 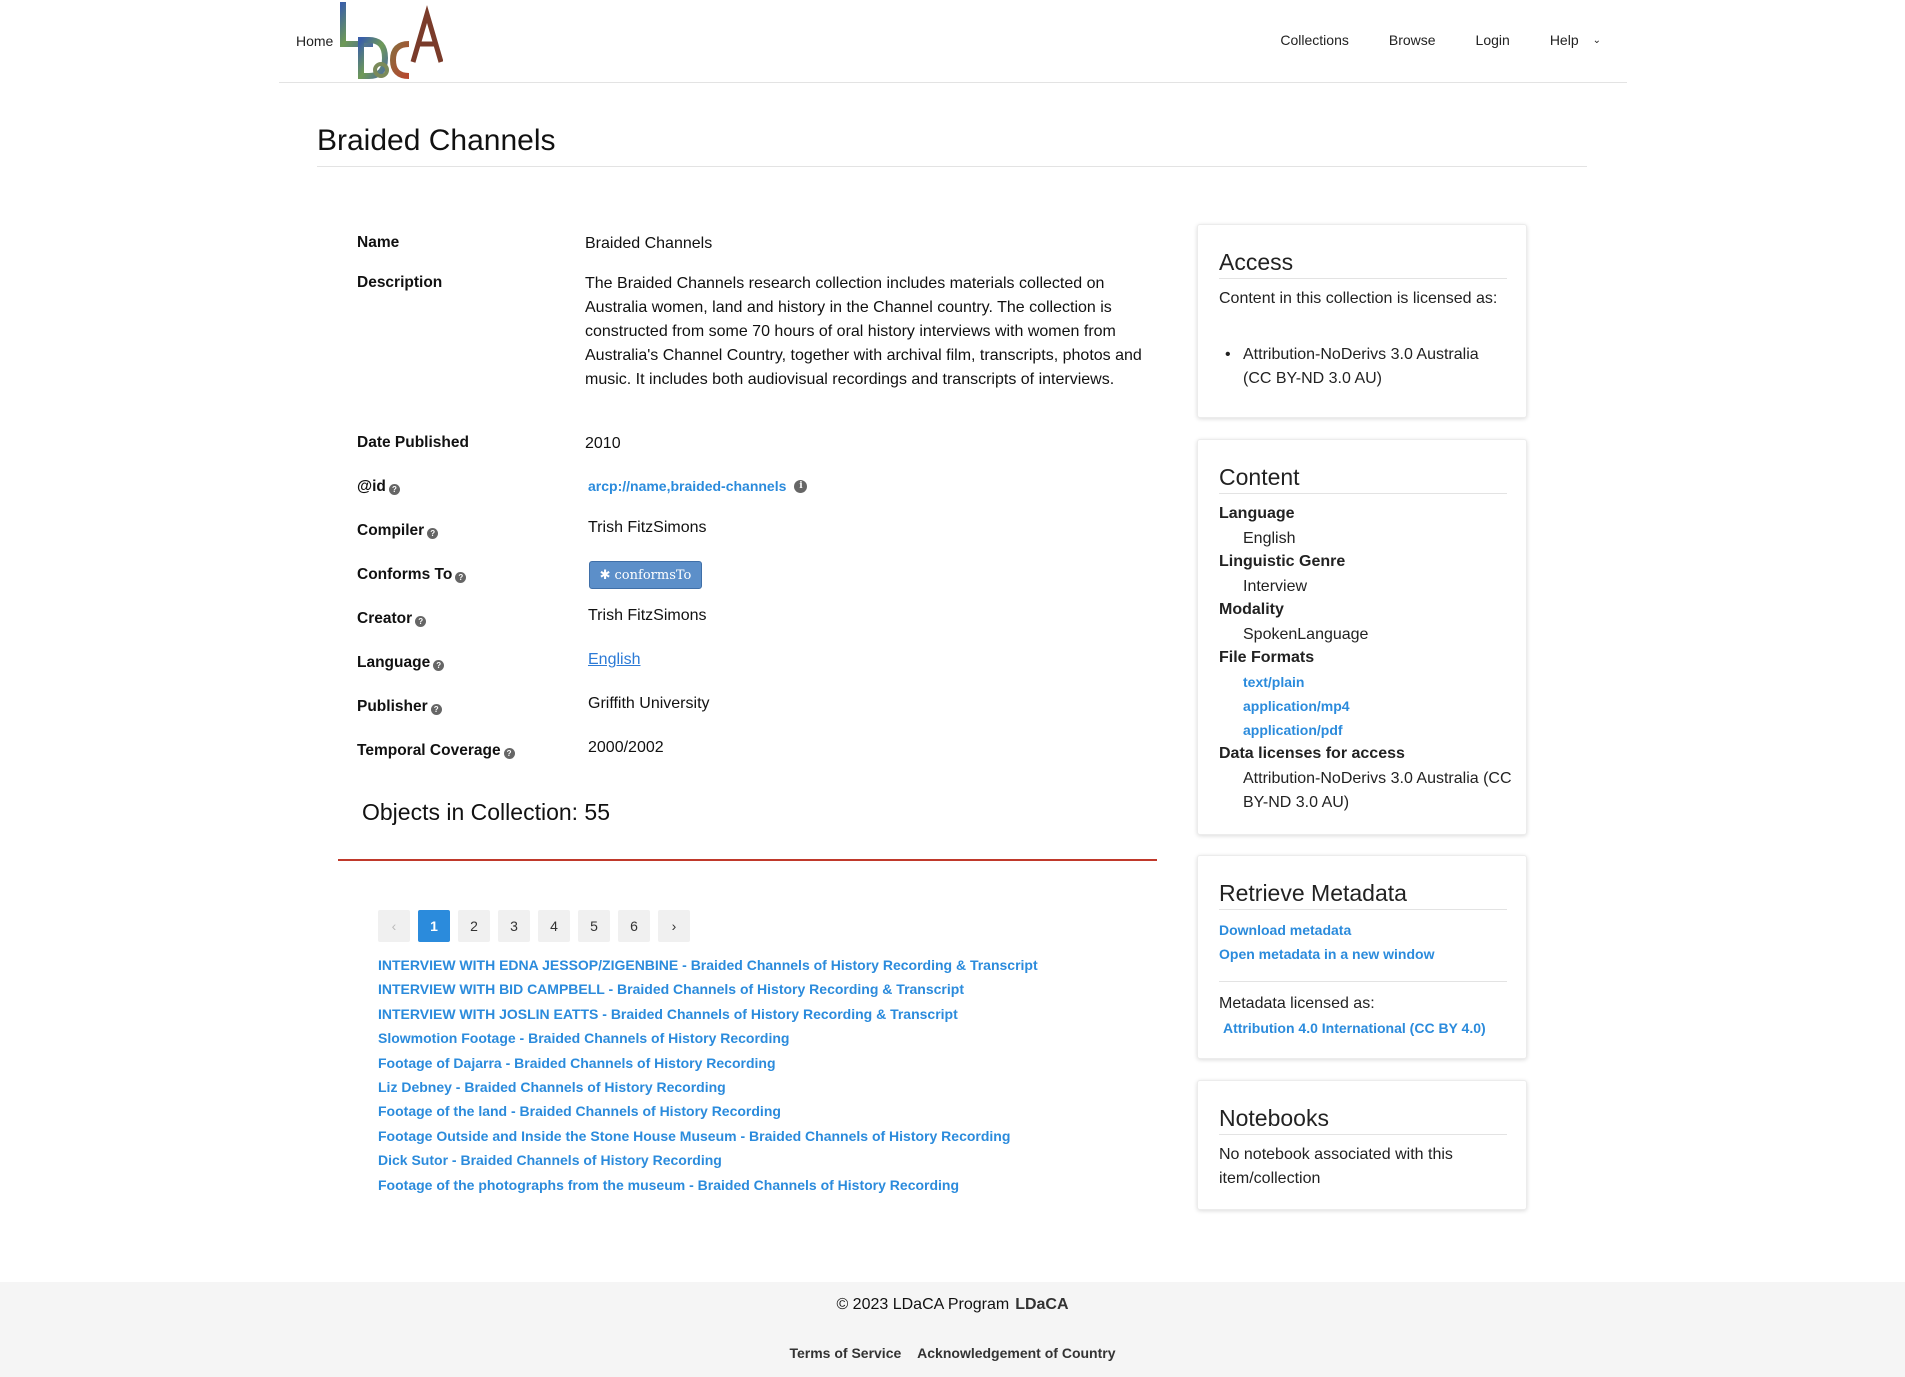 I want to click on page-button-3: 3, so click(x=514, y=926).